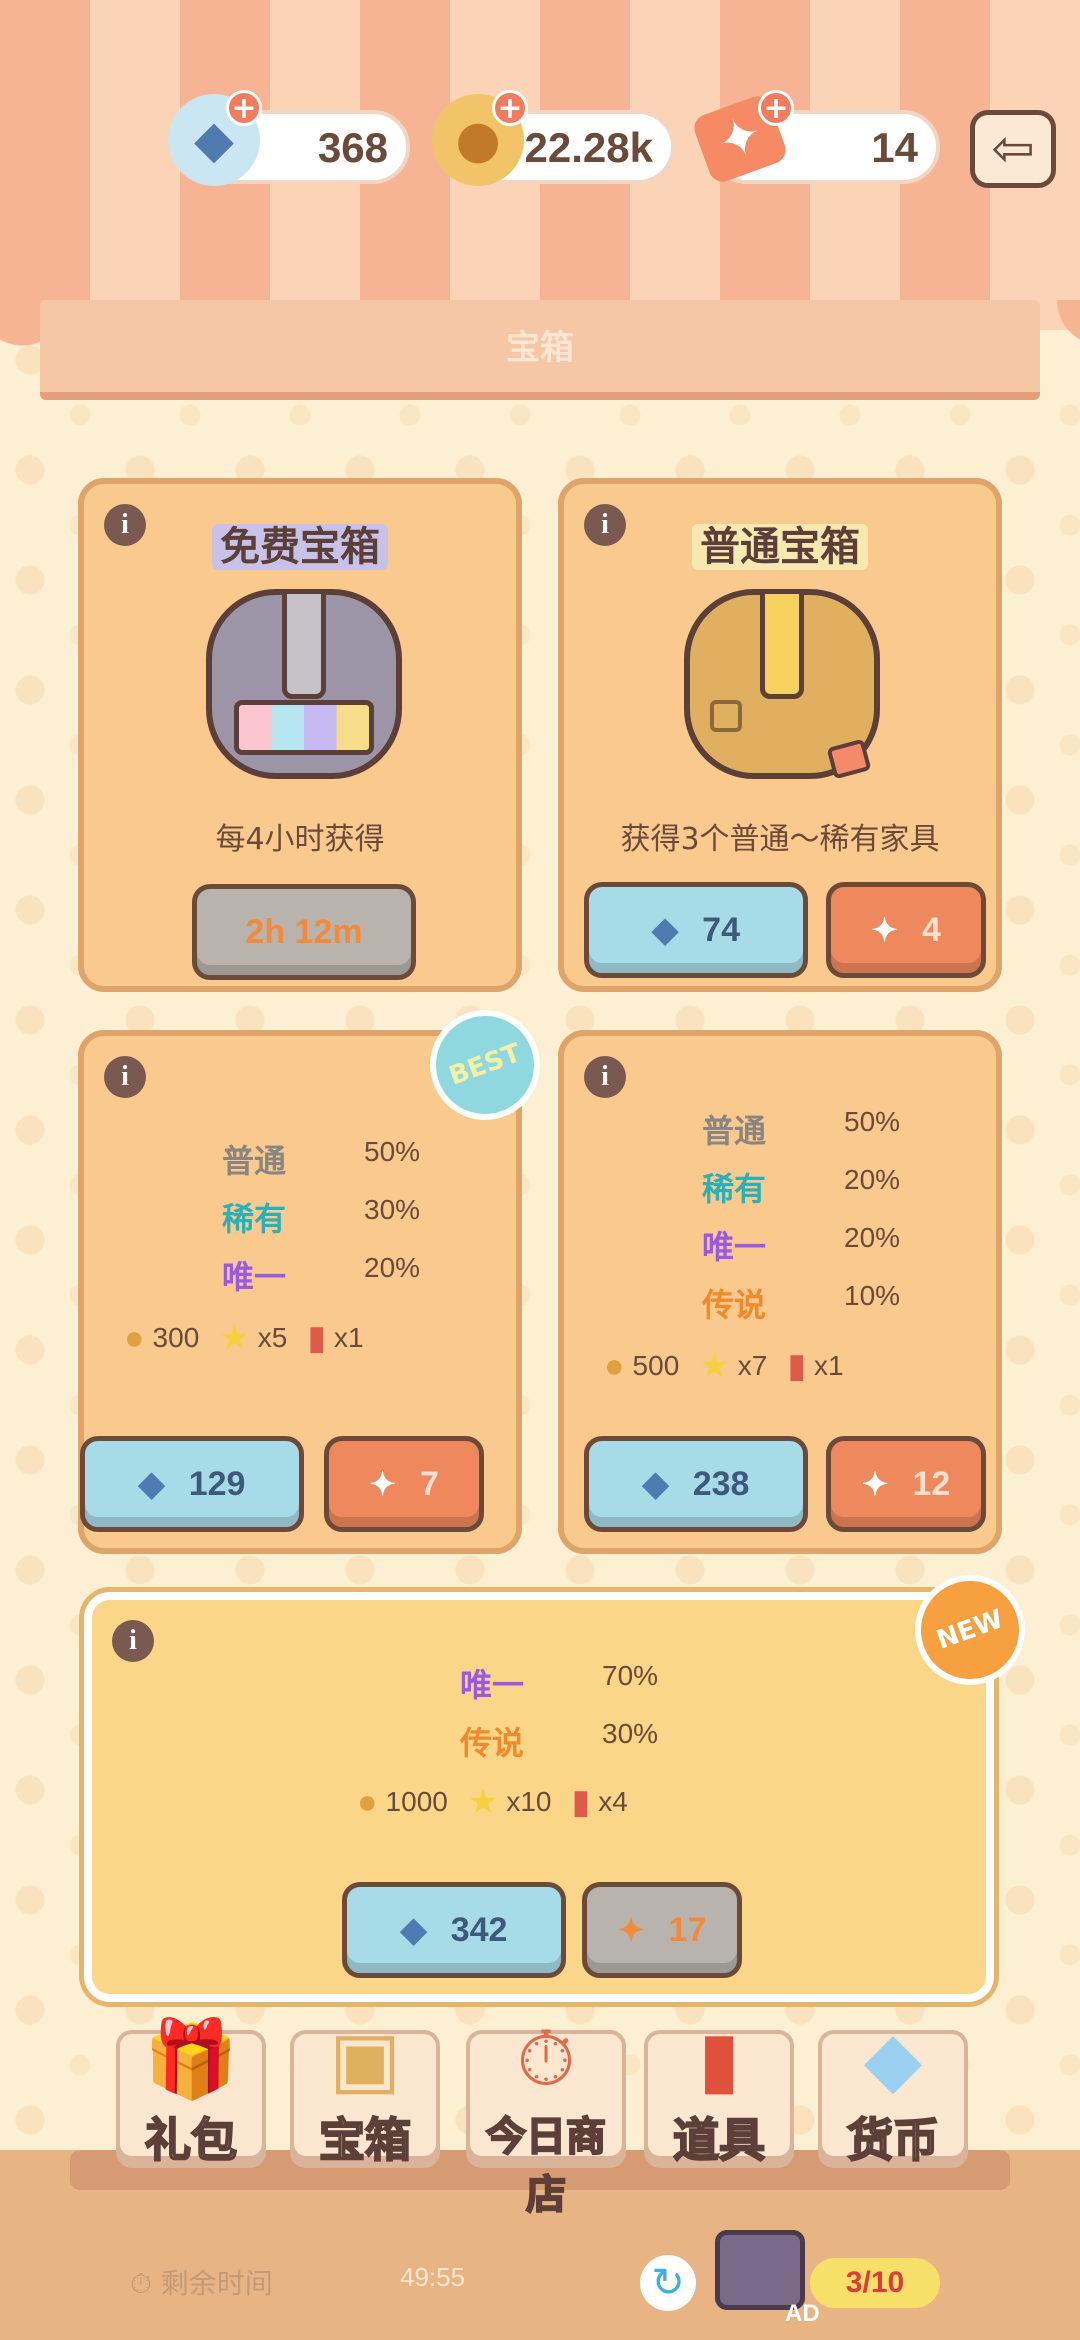 This screenshot has height=2340, width=1080. I want to click on ticket-count: 14, so click(894, 147).